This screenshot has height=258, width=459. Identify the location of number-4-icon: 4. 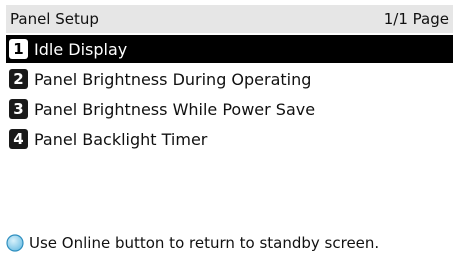
(18, 139).